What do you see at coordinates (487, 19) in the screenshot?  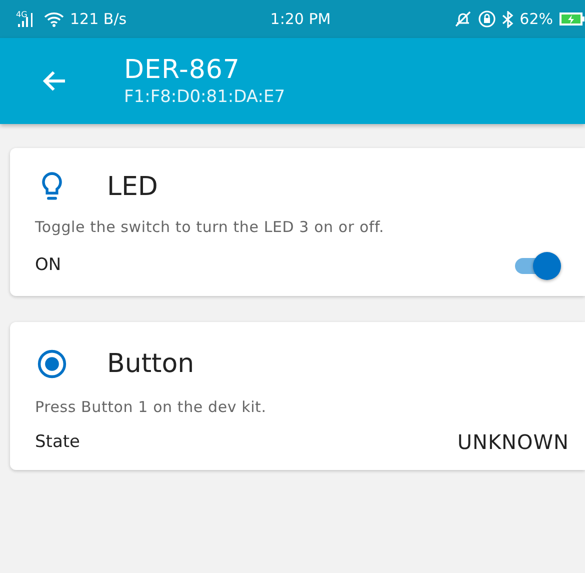 I see `rotation-lock-icon` at bounding box center [487, 19].